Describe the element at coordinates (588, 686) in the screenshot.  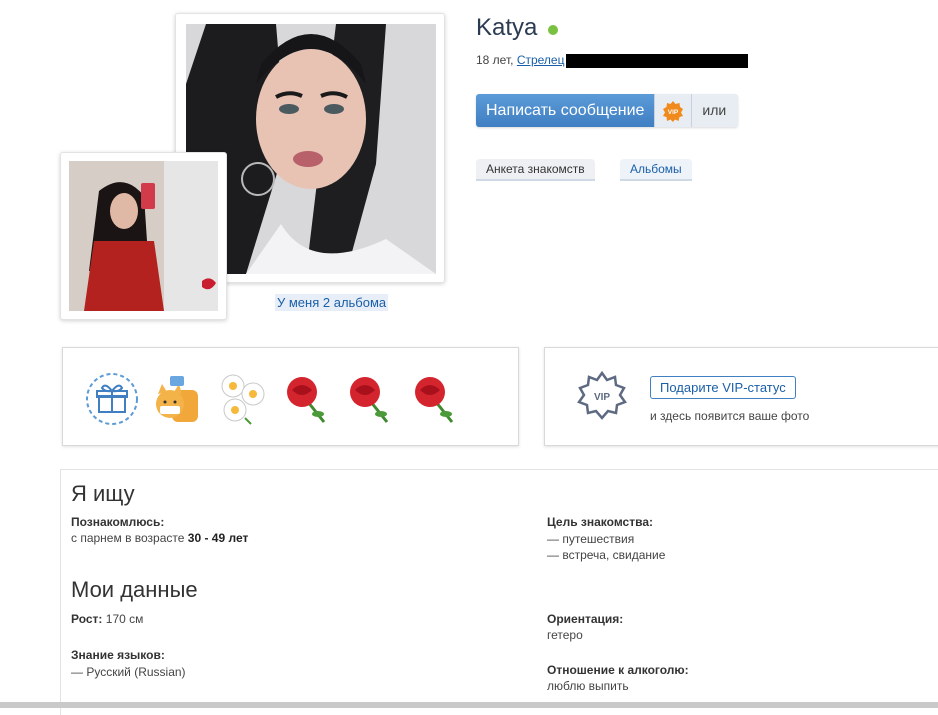
I see `alcohol-value: люблю выпить` at that location.